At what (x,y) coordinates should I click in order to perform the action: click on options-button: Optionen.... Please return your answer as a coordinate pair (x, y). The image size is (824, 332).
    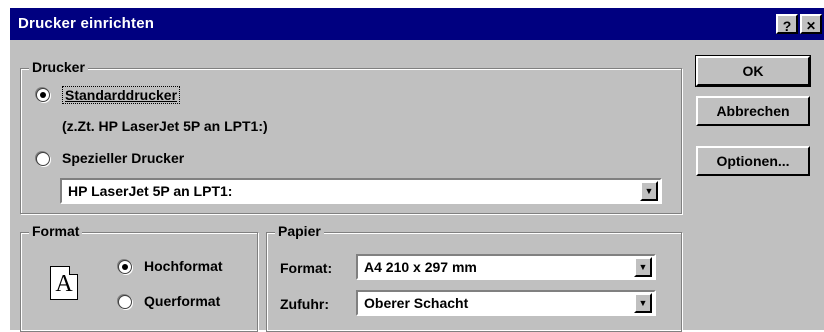
    Looking at the image, I should click on (753, 161).